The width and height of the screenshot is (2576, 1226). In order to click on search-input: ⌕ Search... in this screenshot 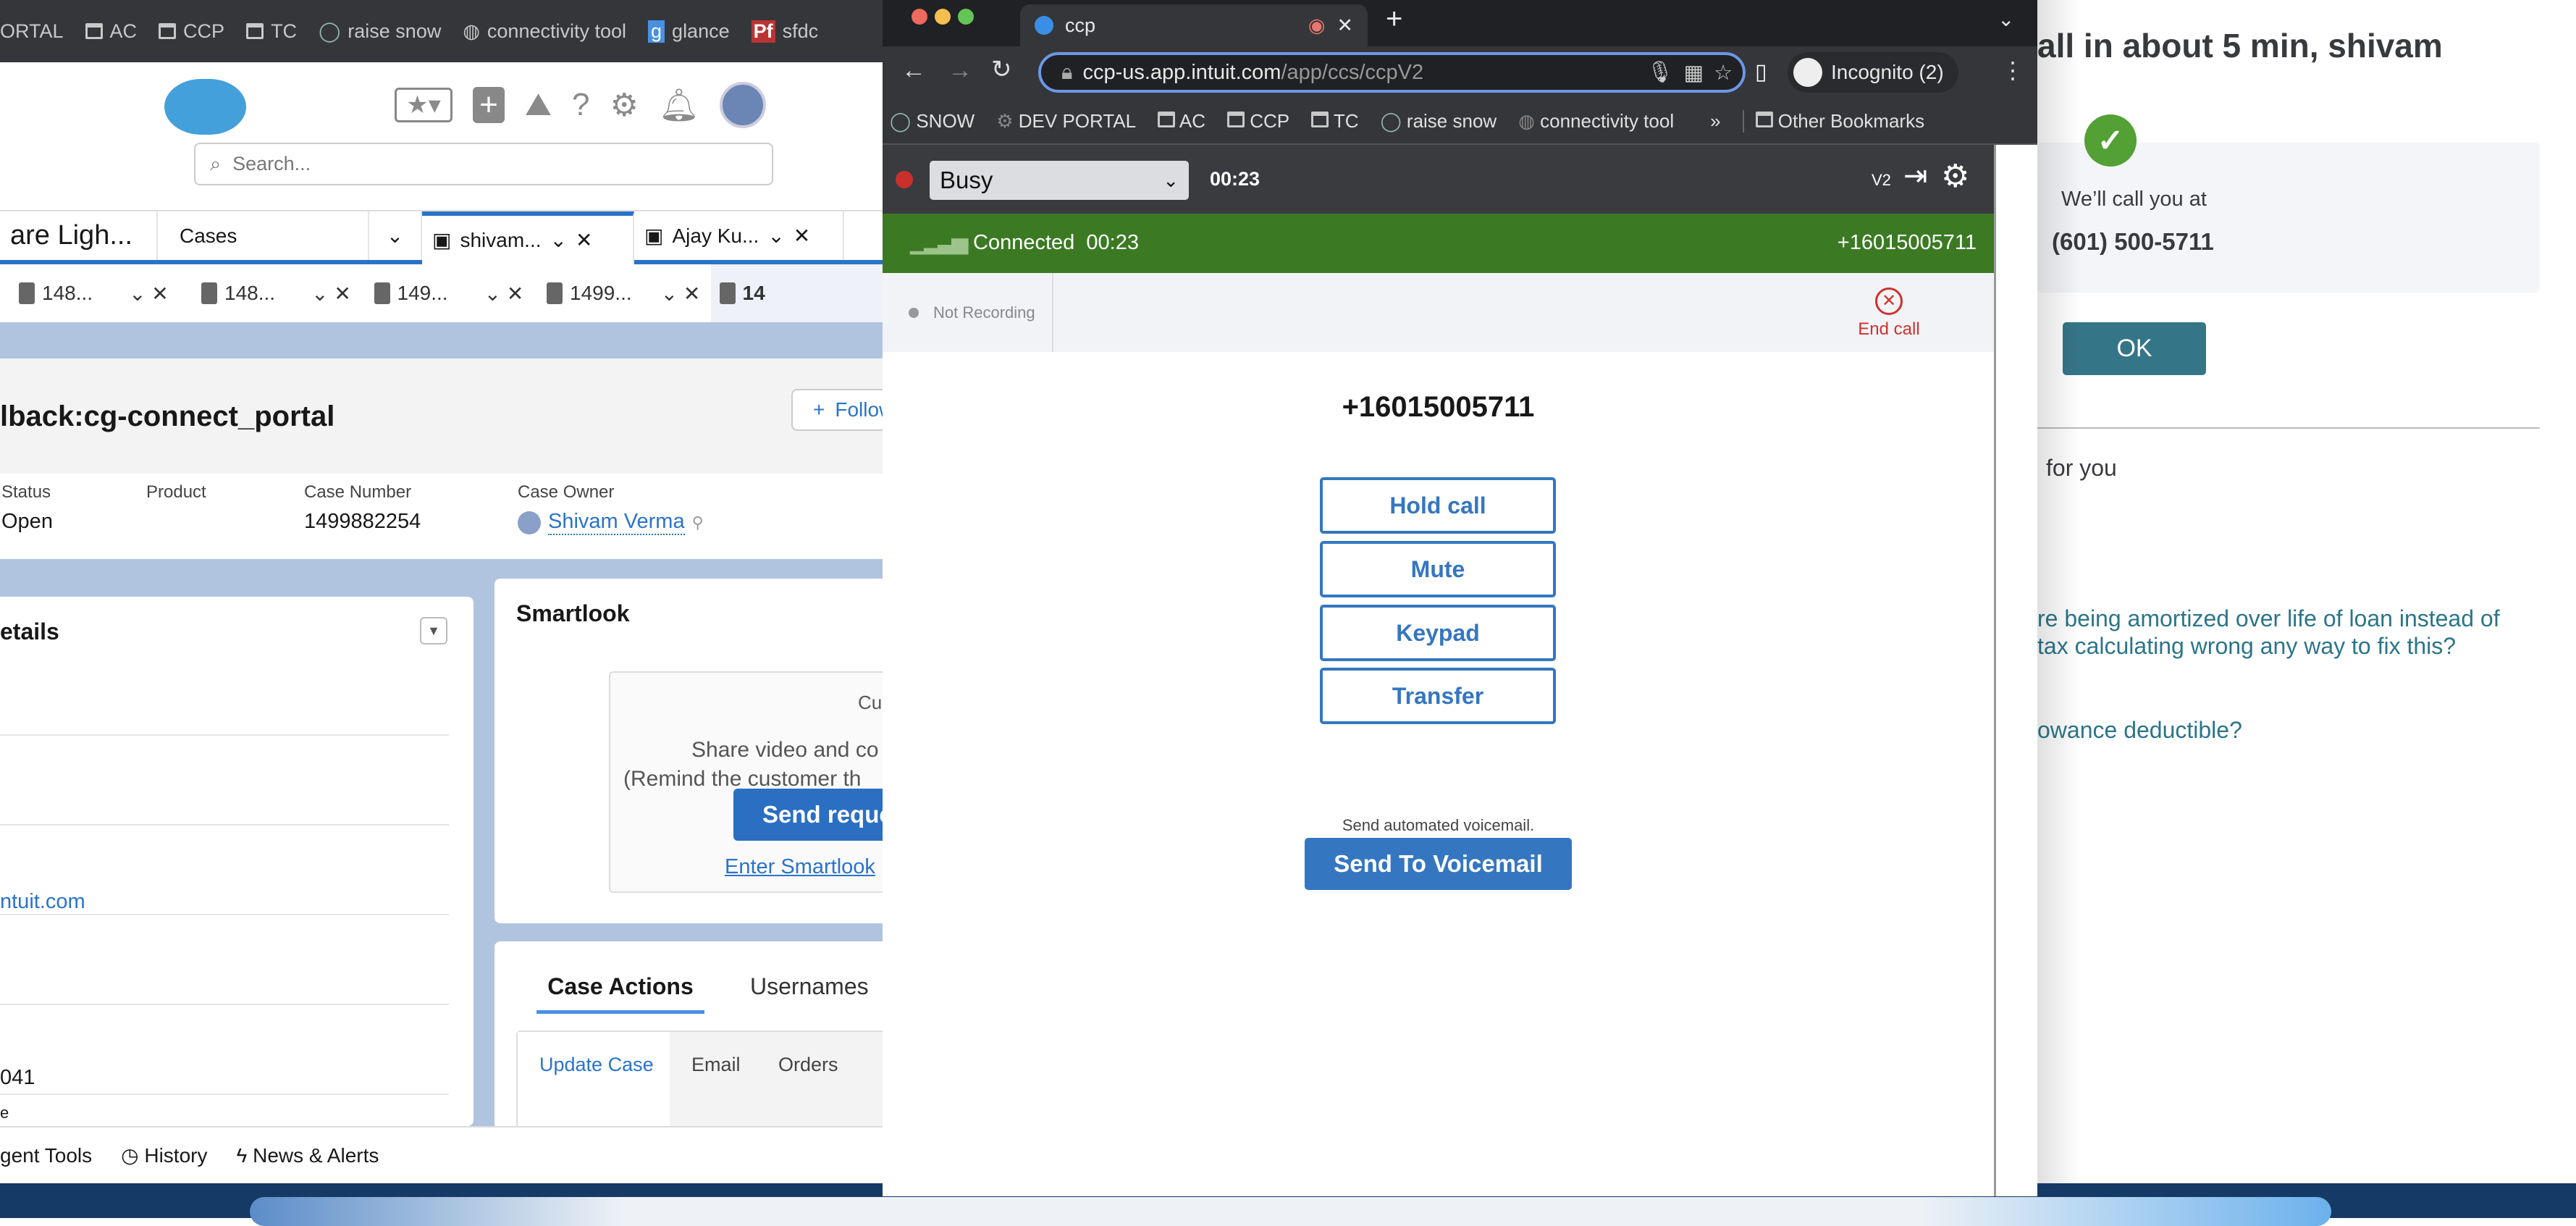, I will do `click(483, 164)`.